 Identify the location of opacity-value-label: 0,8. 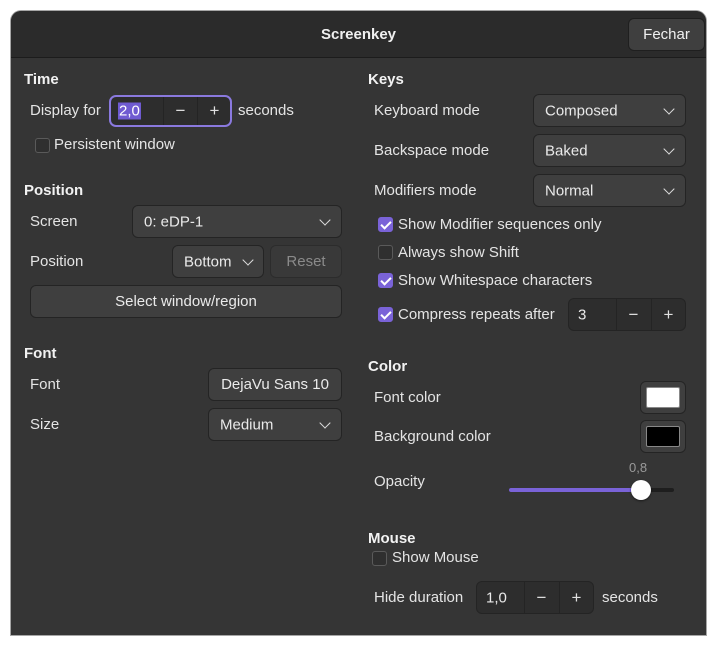
(638, 467).